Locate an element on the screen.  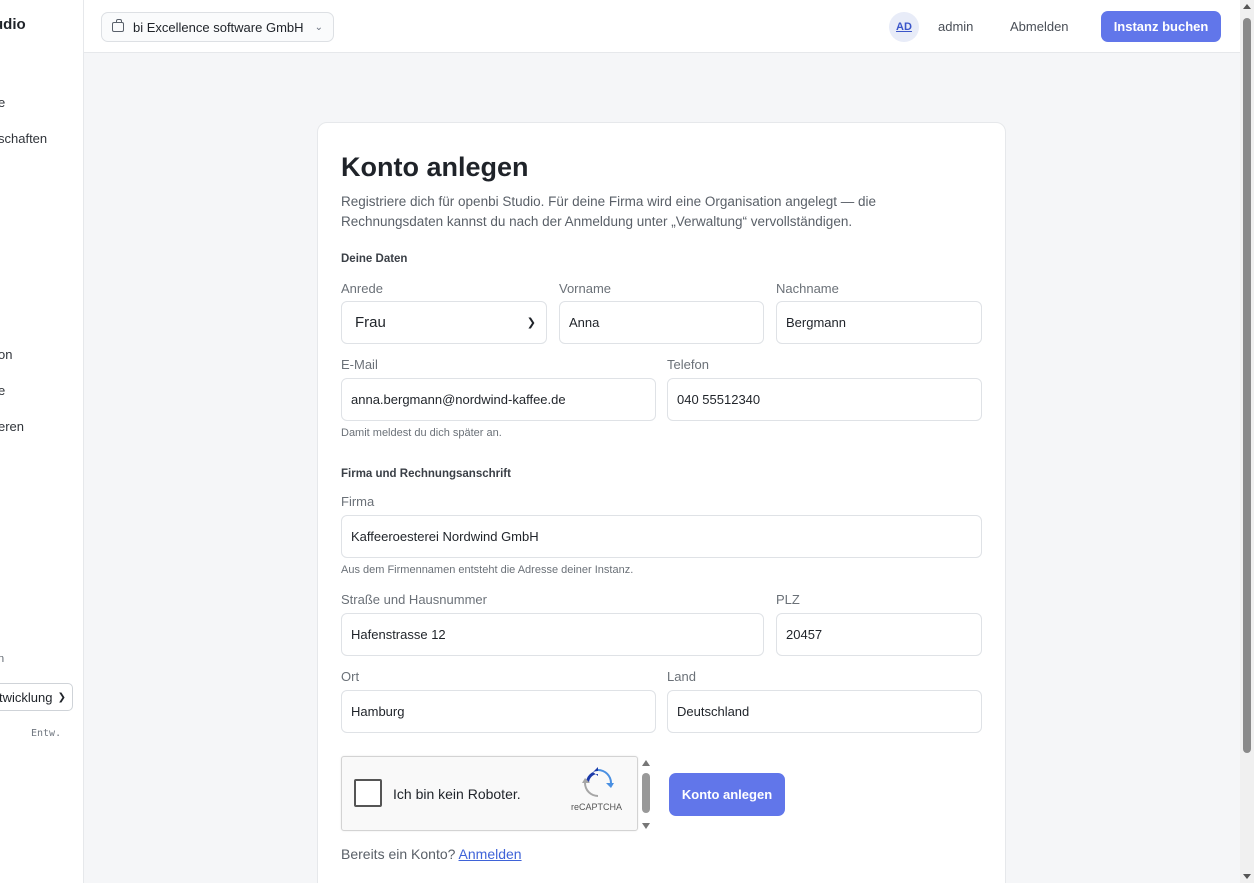
login-prompt: Bereits ein Konto? Anmelden is located at coordinates (431, 854).